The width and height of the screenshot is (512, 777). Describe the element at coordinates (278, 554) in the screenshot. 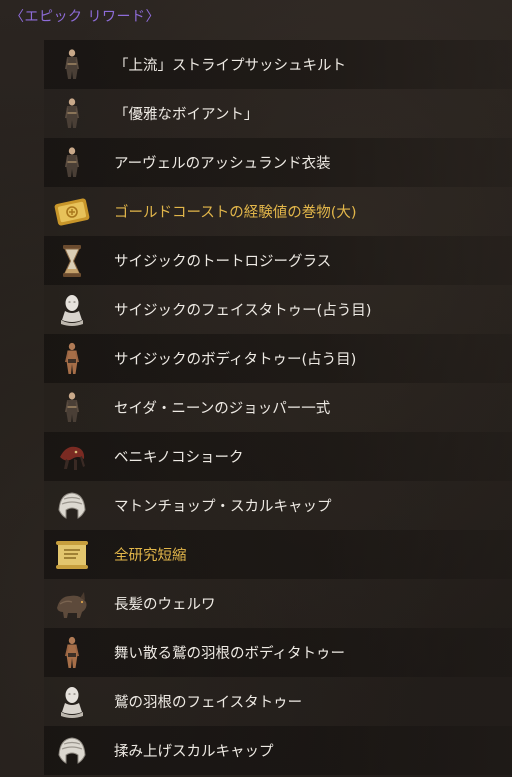

I see `reward-row: 全研究短縮` at that location.